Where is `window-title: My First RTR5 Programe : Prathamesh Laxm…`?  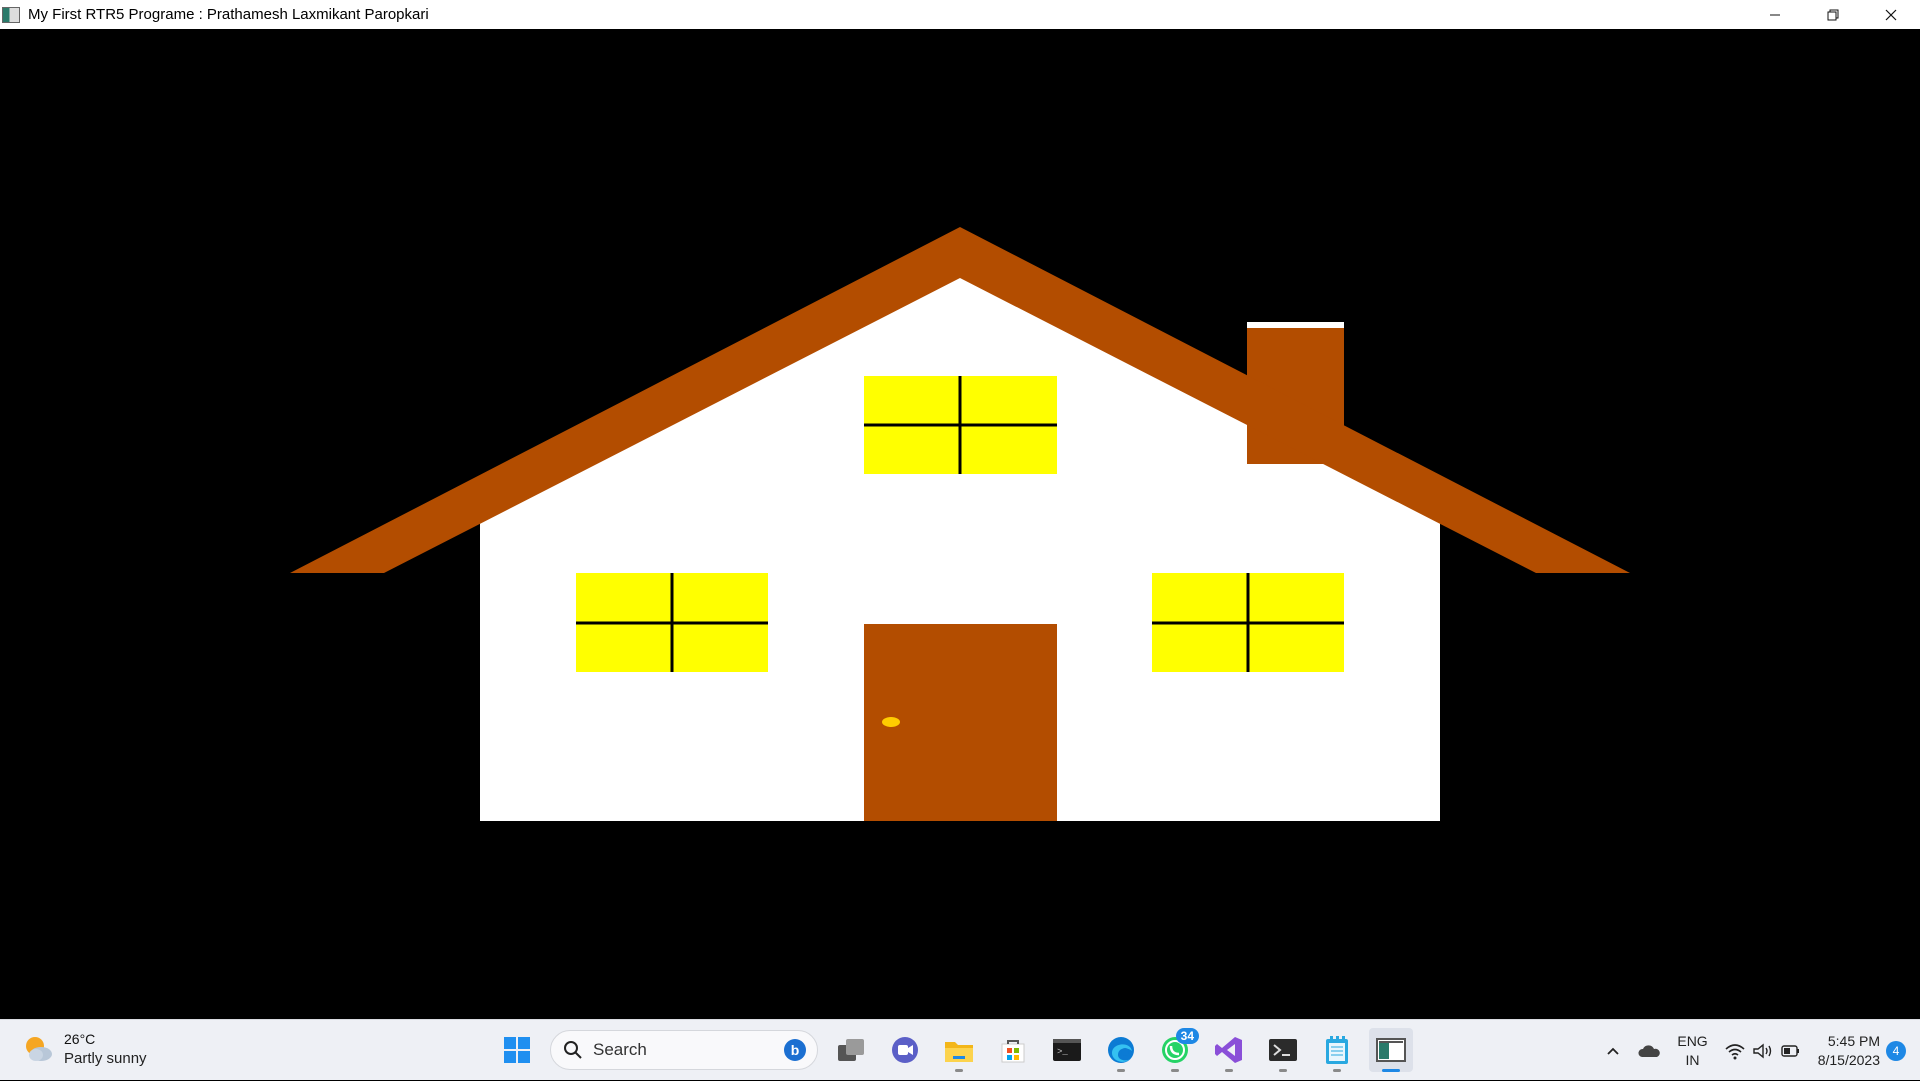
window-title: My First RTR5 Programe : Prathamesh Laxm… is located at coordinates (228, 14).